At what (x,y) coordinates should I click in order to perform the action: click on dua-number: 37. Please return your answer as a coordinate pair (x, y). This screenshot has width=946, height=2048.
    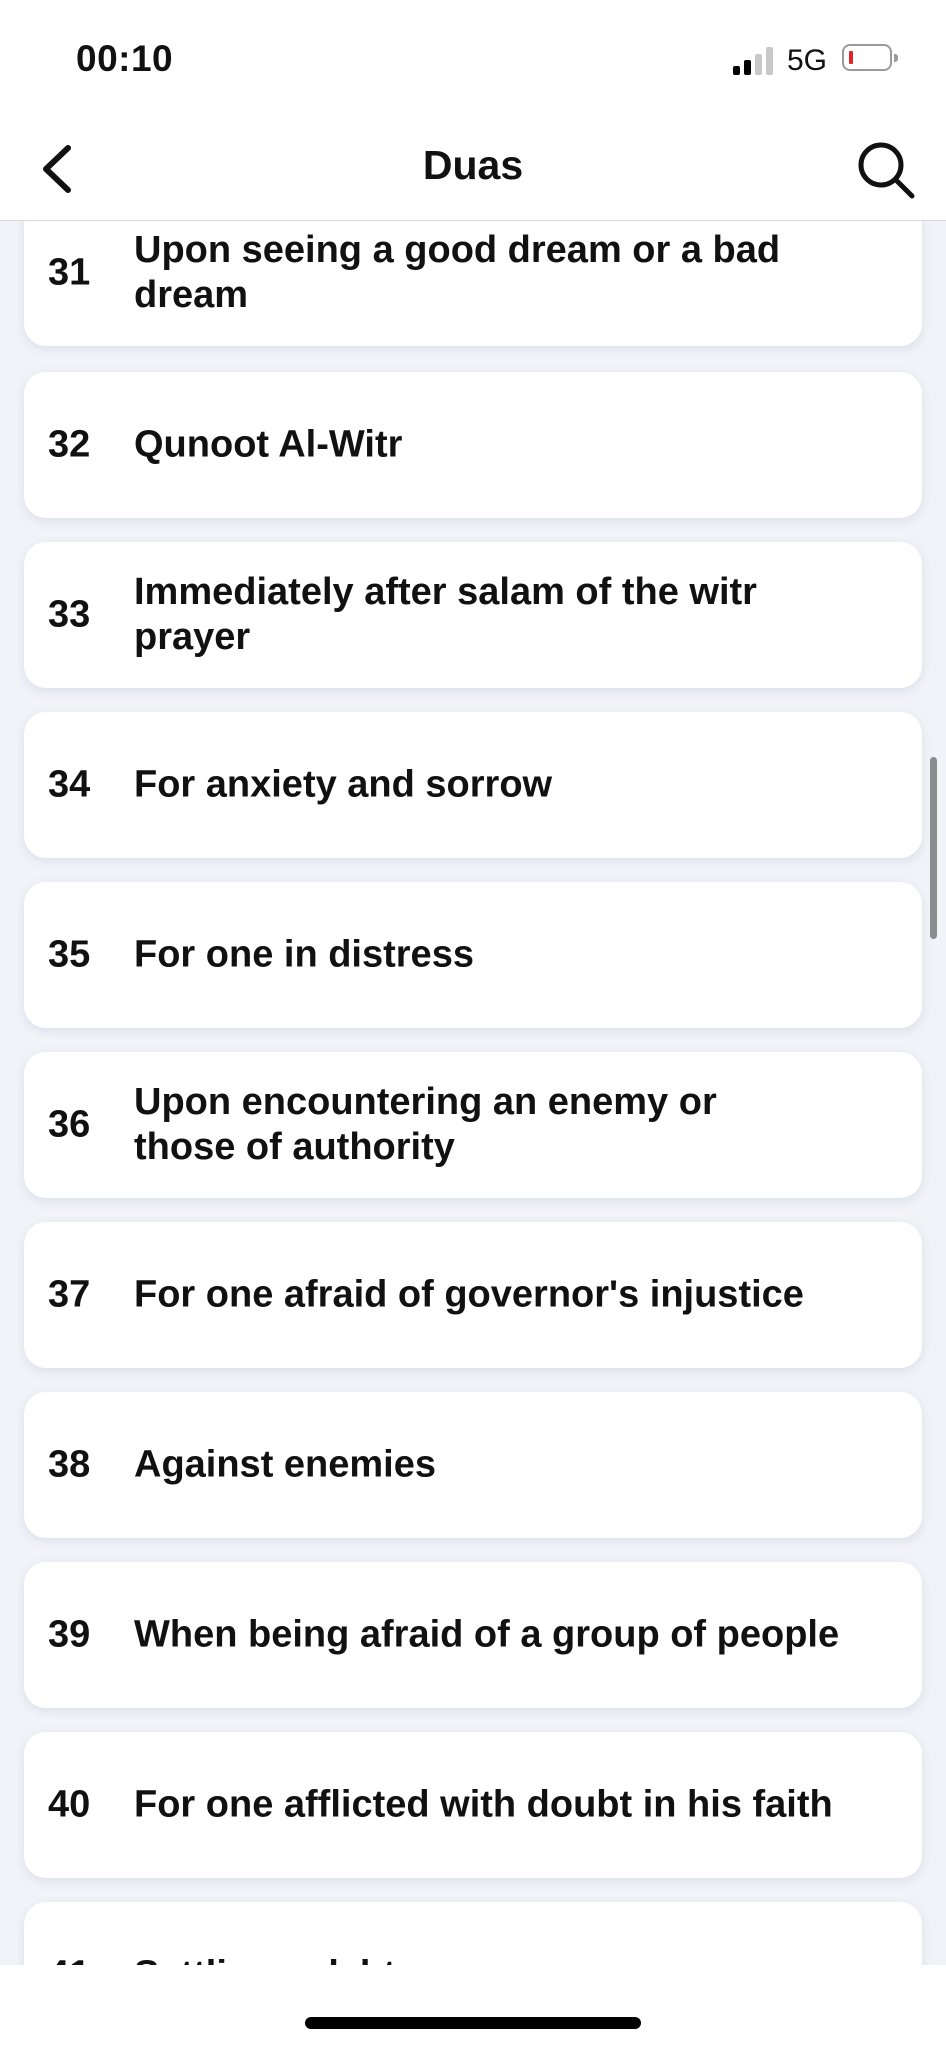
    Looking at the image, I should click on (69, 1294).